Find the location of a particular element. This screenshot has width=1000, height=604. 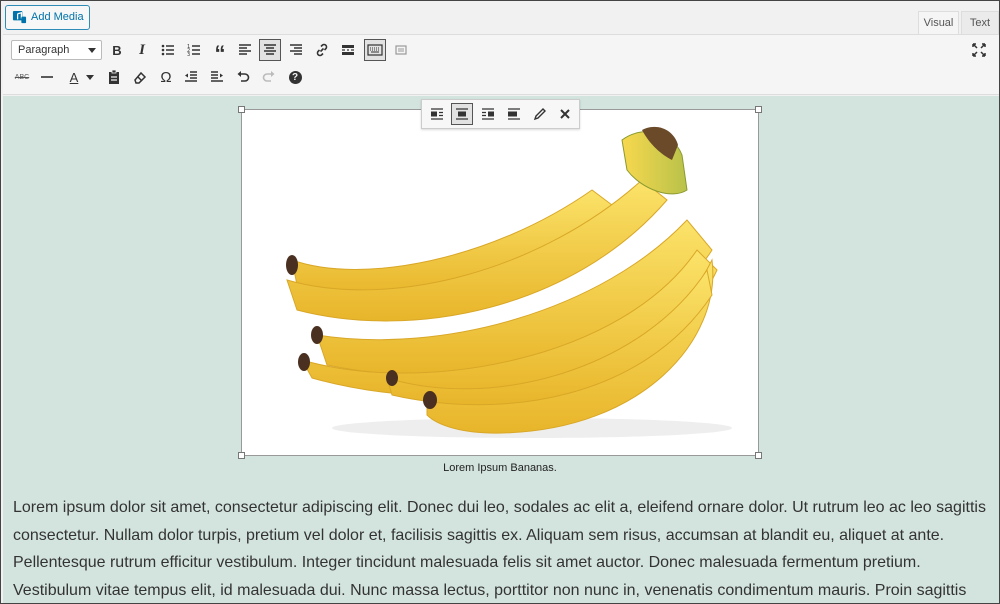

bullet-list-icon is located at coordinates (168, 50).